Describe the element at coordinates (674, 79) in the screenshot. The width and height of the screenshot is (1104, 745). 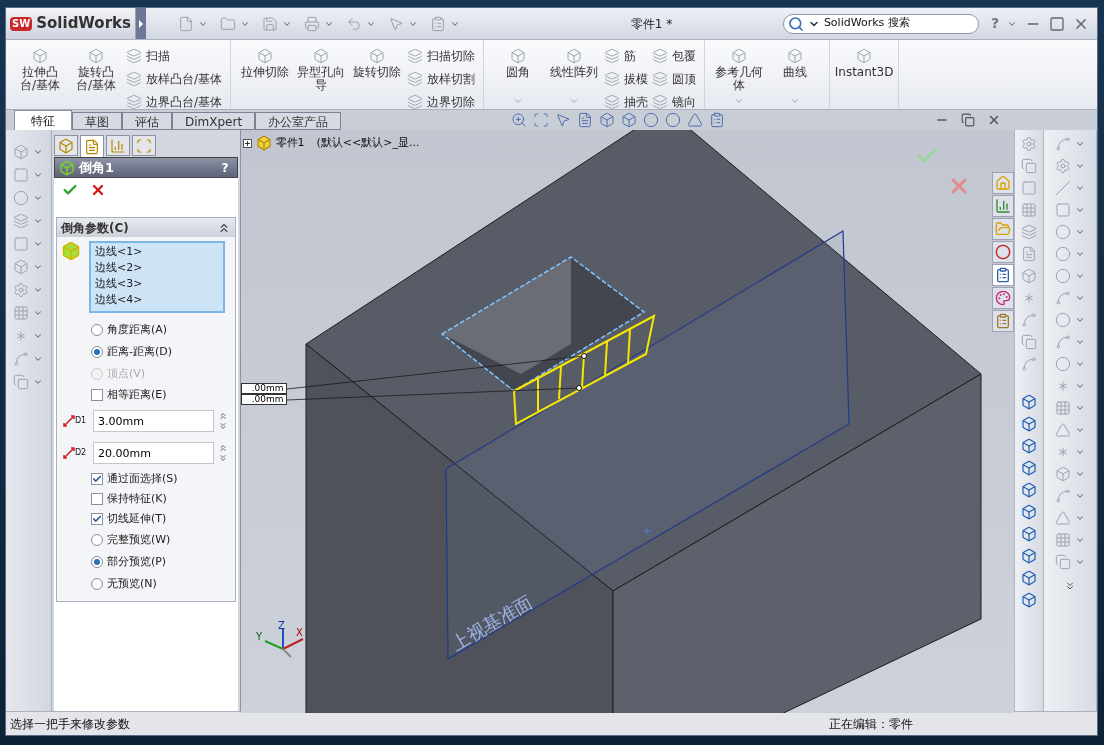
I see `ribbon-button: 圆顶` at that location.